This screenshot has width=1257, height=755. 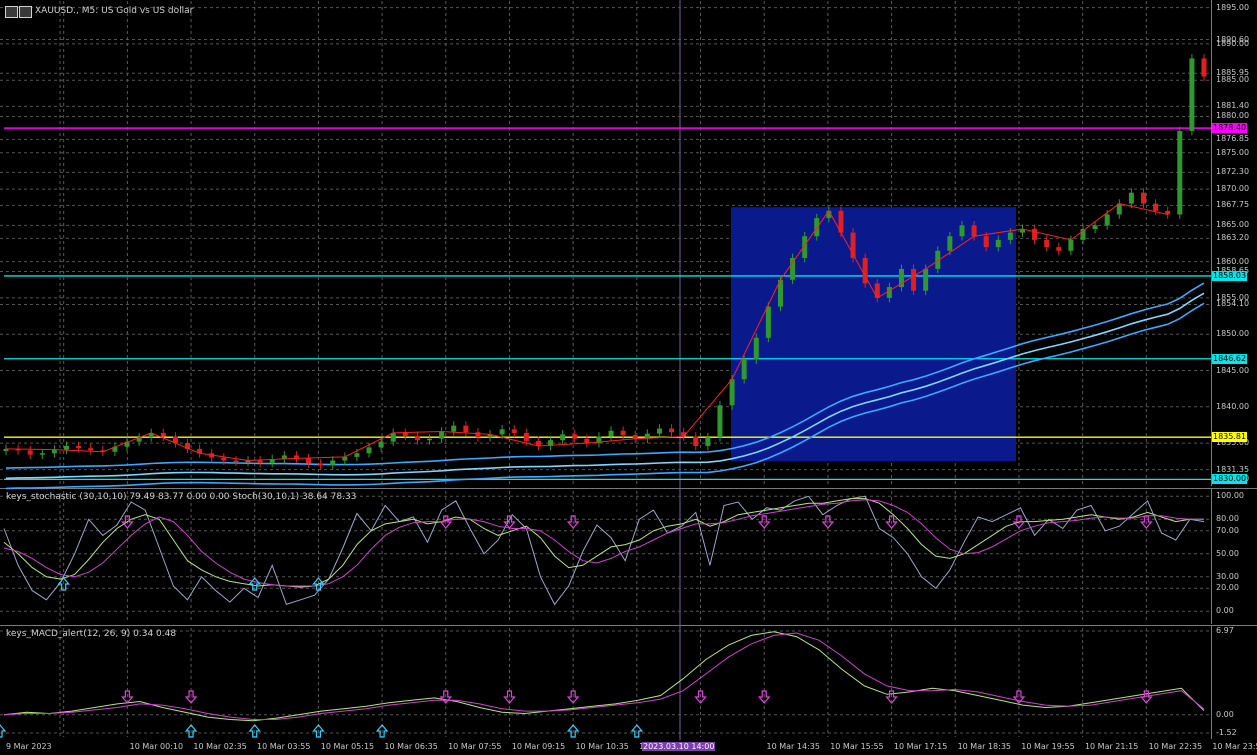 What do you see at coordinates (1233, 152) in the screenshot?
I see `price-tick-label: 1875.00` at bounding box center [1233, 152].